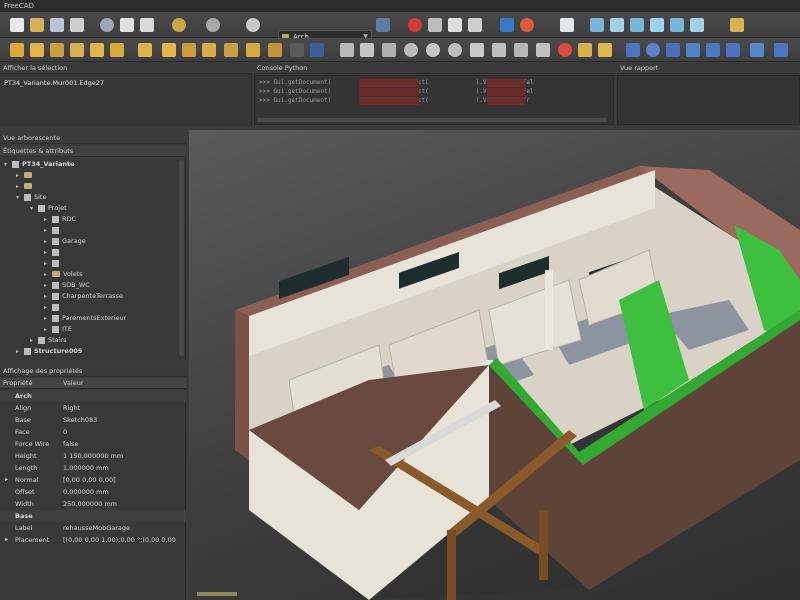 This screenshot has width=800, height=600. What do you see at coordinates (367, 50) in the screenshot?
I see `wire-icon` at bounding box center [367, 50].